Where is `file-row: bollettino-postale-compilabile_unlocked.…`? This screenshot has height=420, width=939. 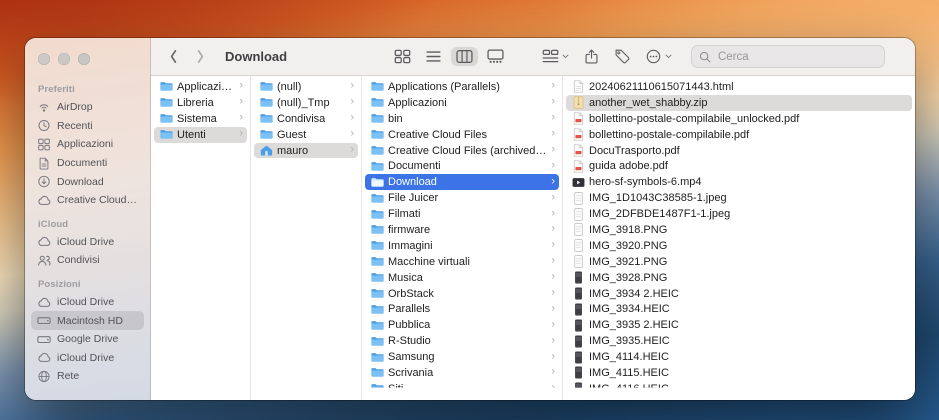 file-row: bollettino-postale-compilabile_unlocked.… is located at coordinates (739, 119).